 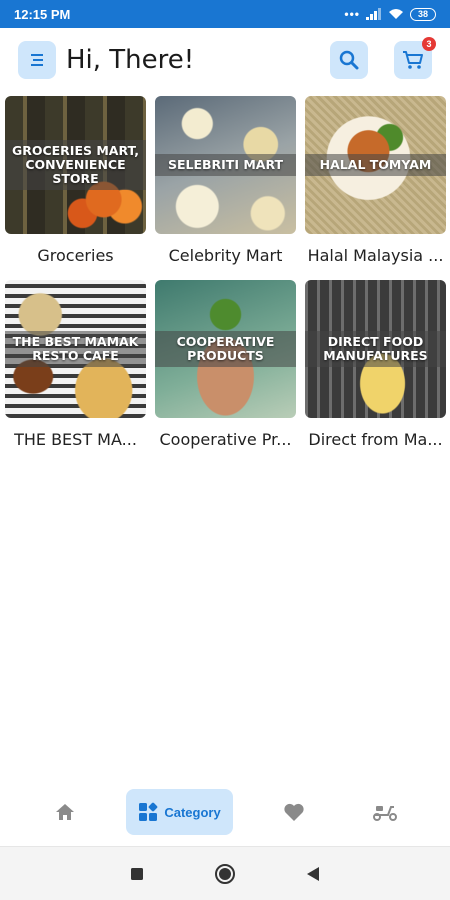 I want to click on battery-icon: 38, so click(x=423, y=14).